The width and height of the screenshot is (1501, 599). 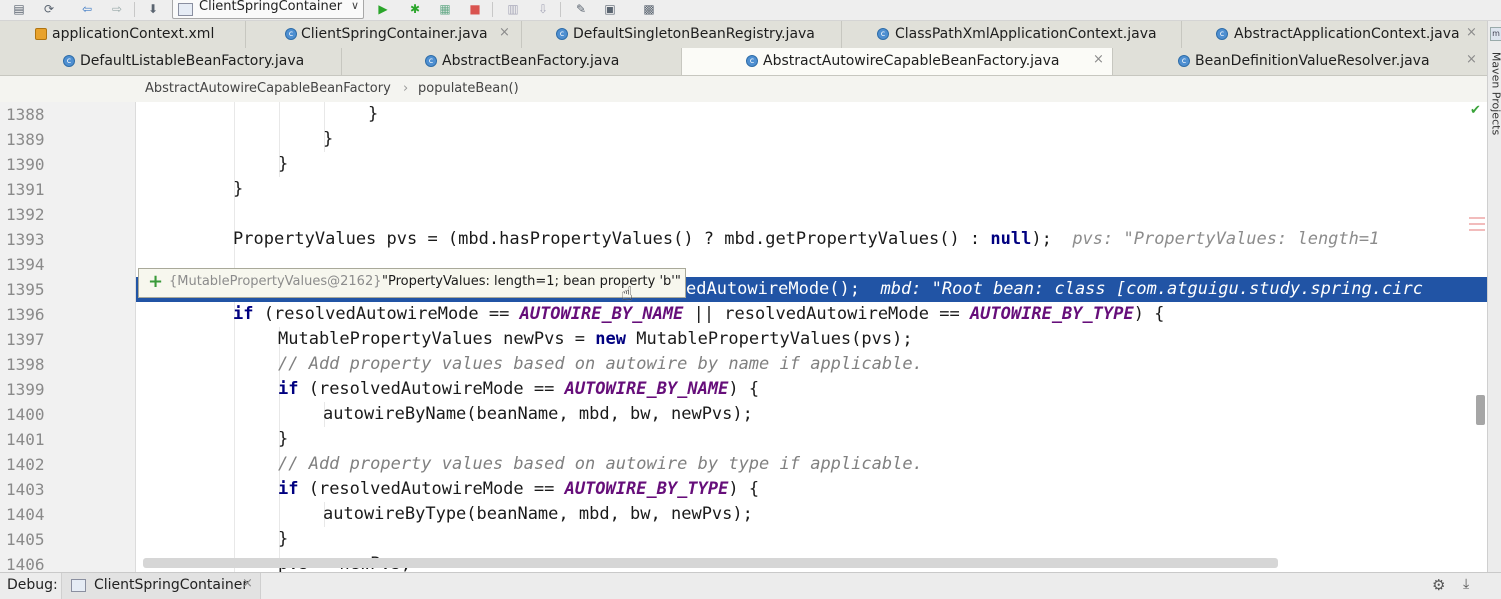 I want to click on tab-abstract-bean-factory: c AbstractBeanFactory.java, so click(x=512, y=61).